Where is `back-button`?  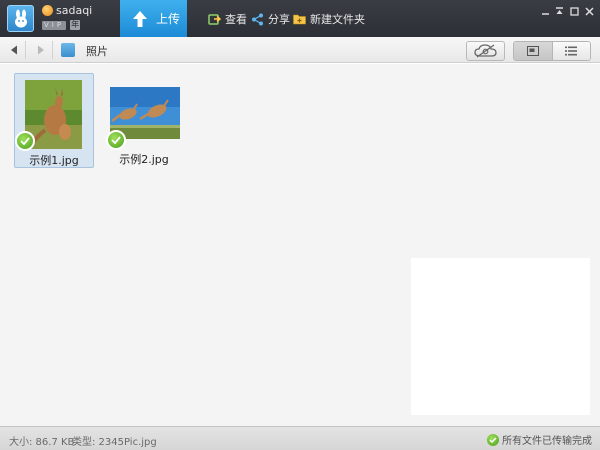 back-button is located at coordinates (14, 50).